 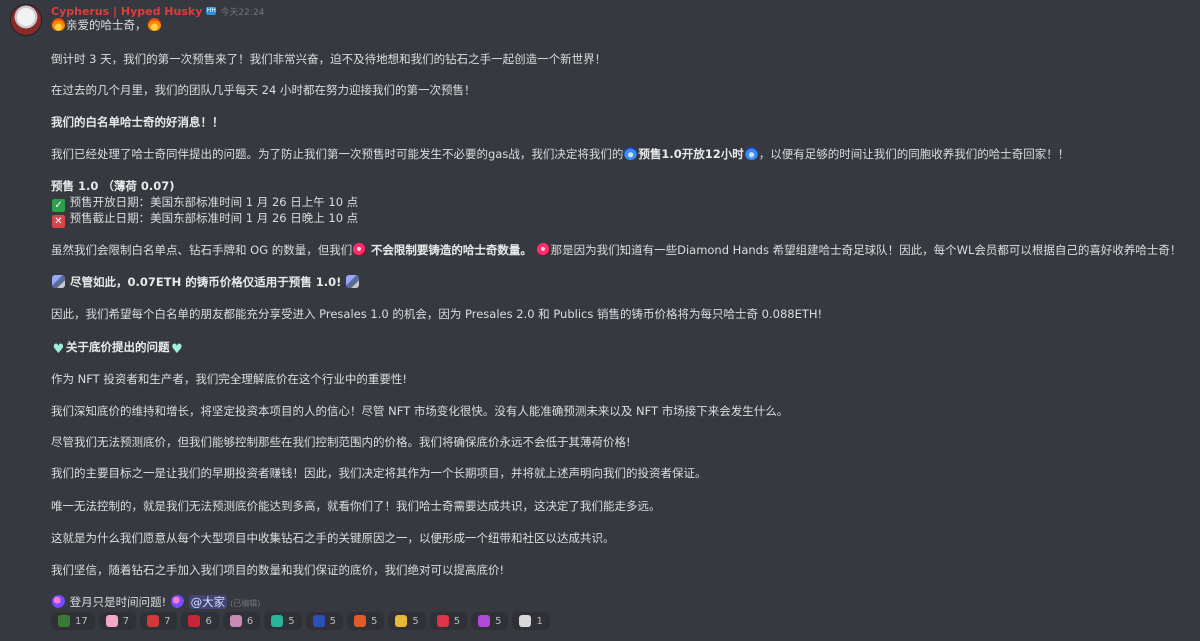 I want to click on paragraph: 在过去的几个月里，我们的团队几乎每天 24 小时都在努力迎接我们的第一次预售！, so click(x=263, y=90).